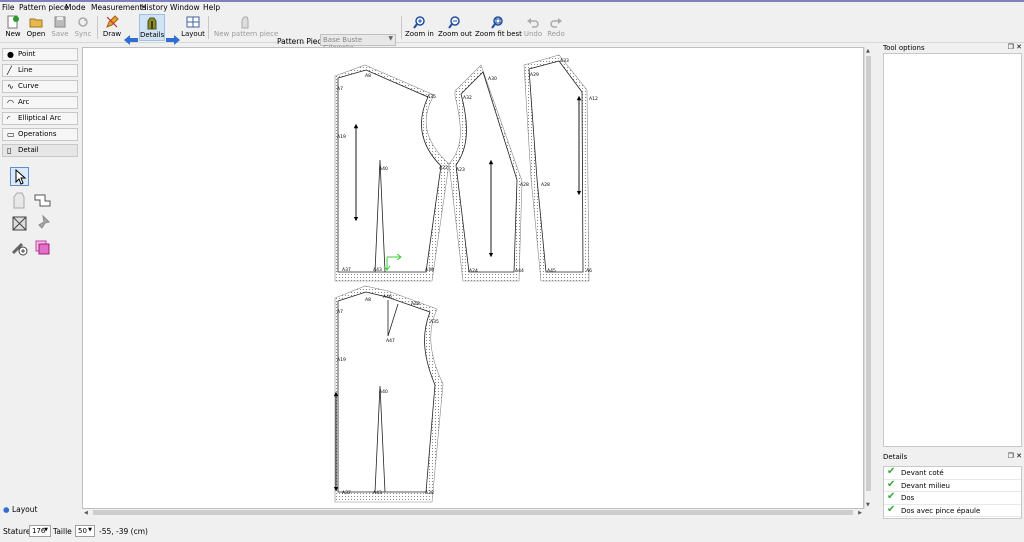 This screenshot has height=542, width=1024. Describe the element at coordinates (589, 271) in the screenshot. I see `point-label: A6` at that location.